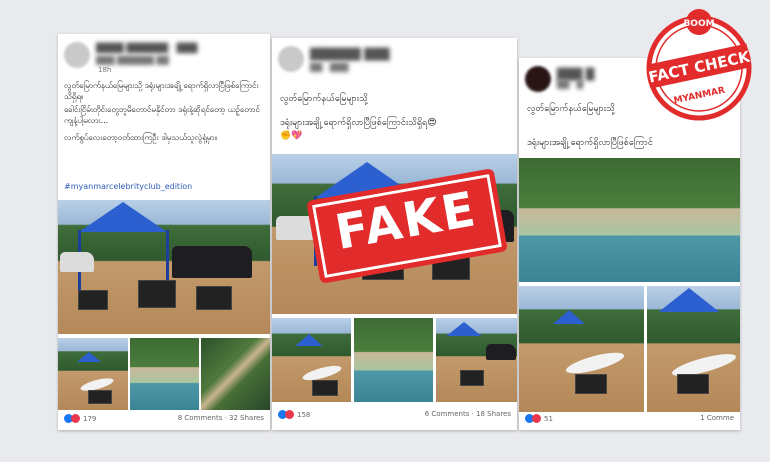 The width and height of the screenshot is (770, 462). I want to click on post-time: 18h, so click(104, 70).